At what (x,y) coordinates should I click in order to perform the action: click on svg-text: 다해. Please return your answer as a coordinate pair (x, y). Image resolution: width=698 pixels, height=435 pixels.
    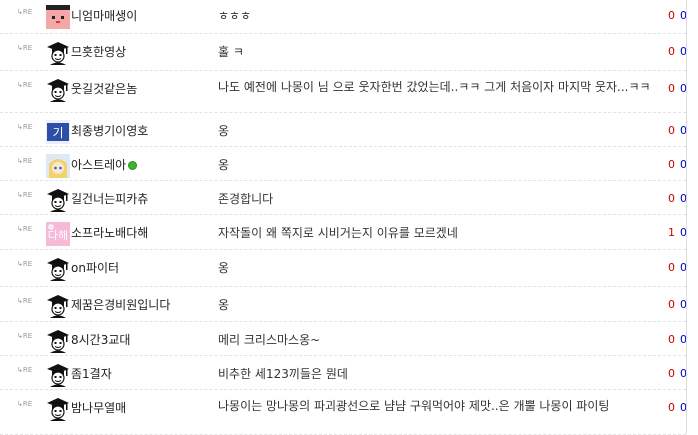
    Looking at the image, I should click on (58, 235).